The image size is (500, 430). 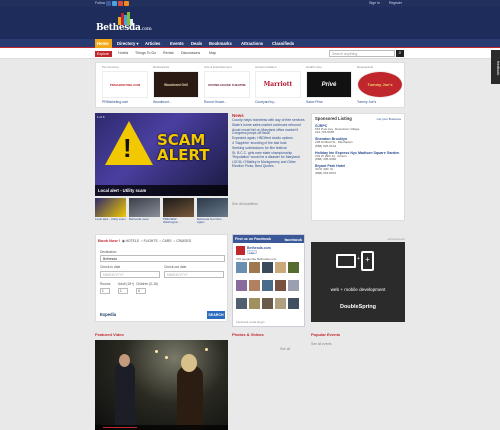 I want to click on facebook-like-button: Like, so click(x=252, y=252).